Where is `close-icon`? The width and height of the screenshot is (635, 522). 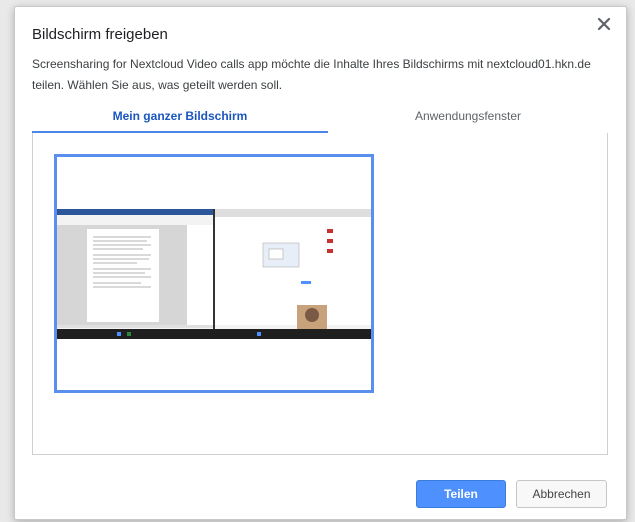
close-icon is located at coordinates (604, 24).